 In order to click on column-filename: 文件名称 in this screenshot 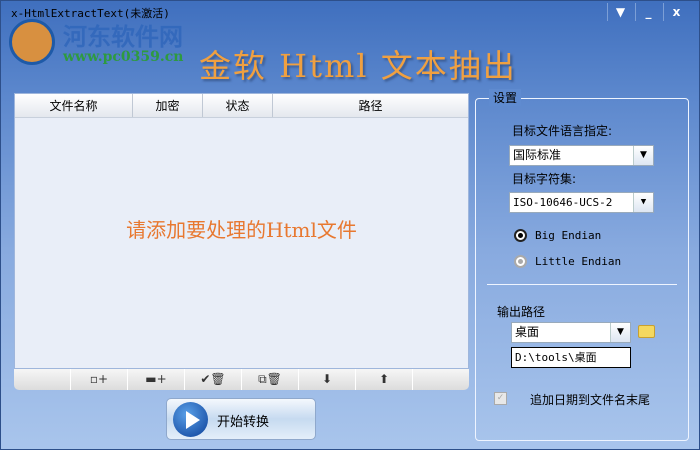, I will do `click(74, 105)`.